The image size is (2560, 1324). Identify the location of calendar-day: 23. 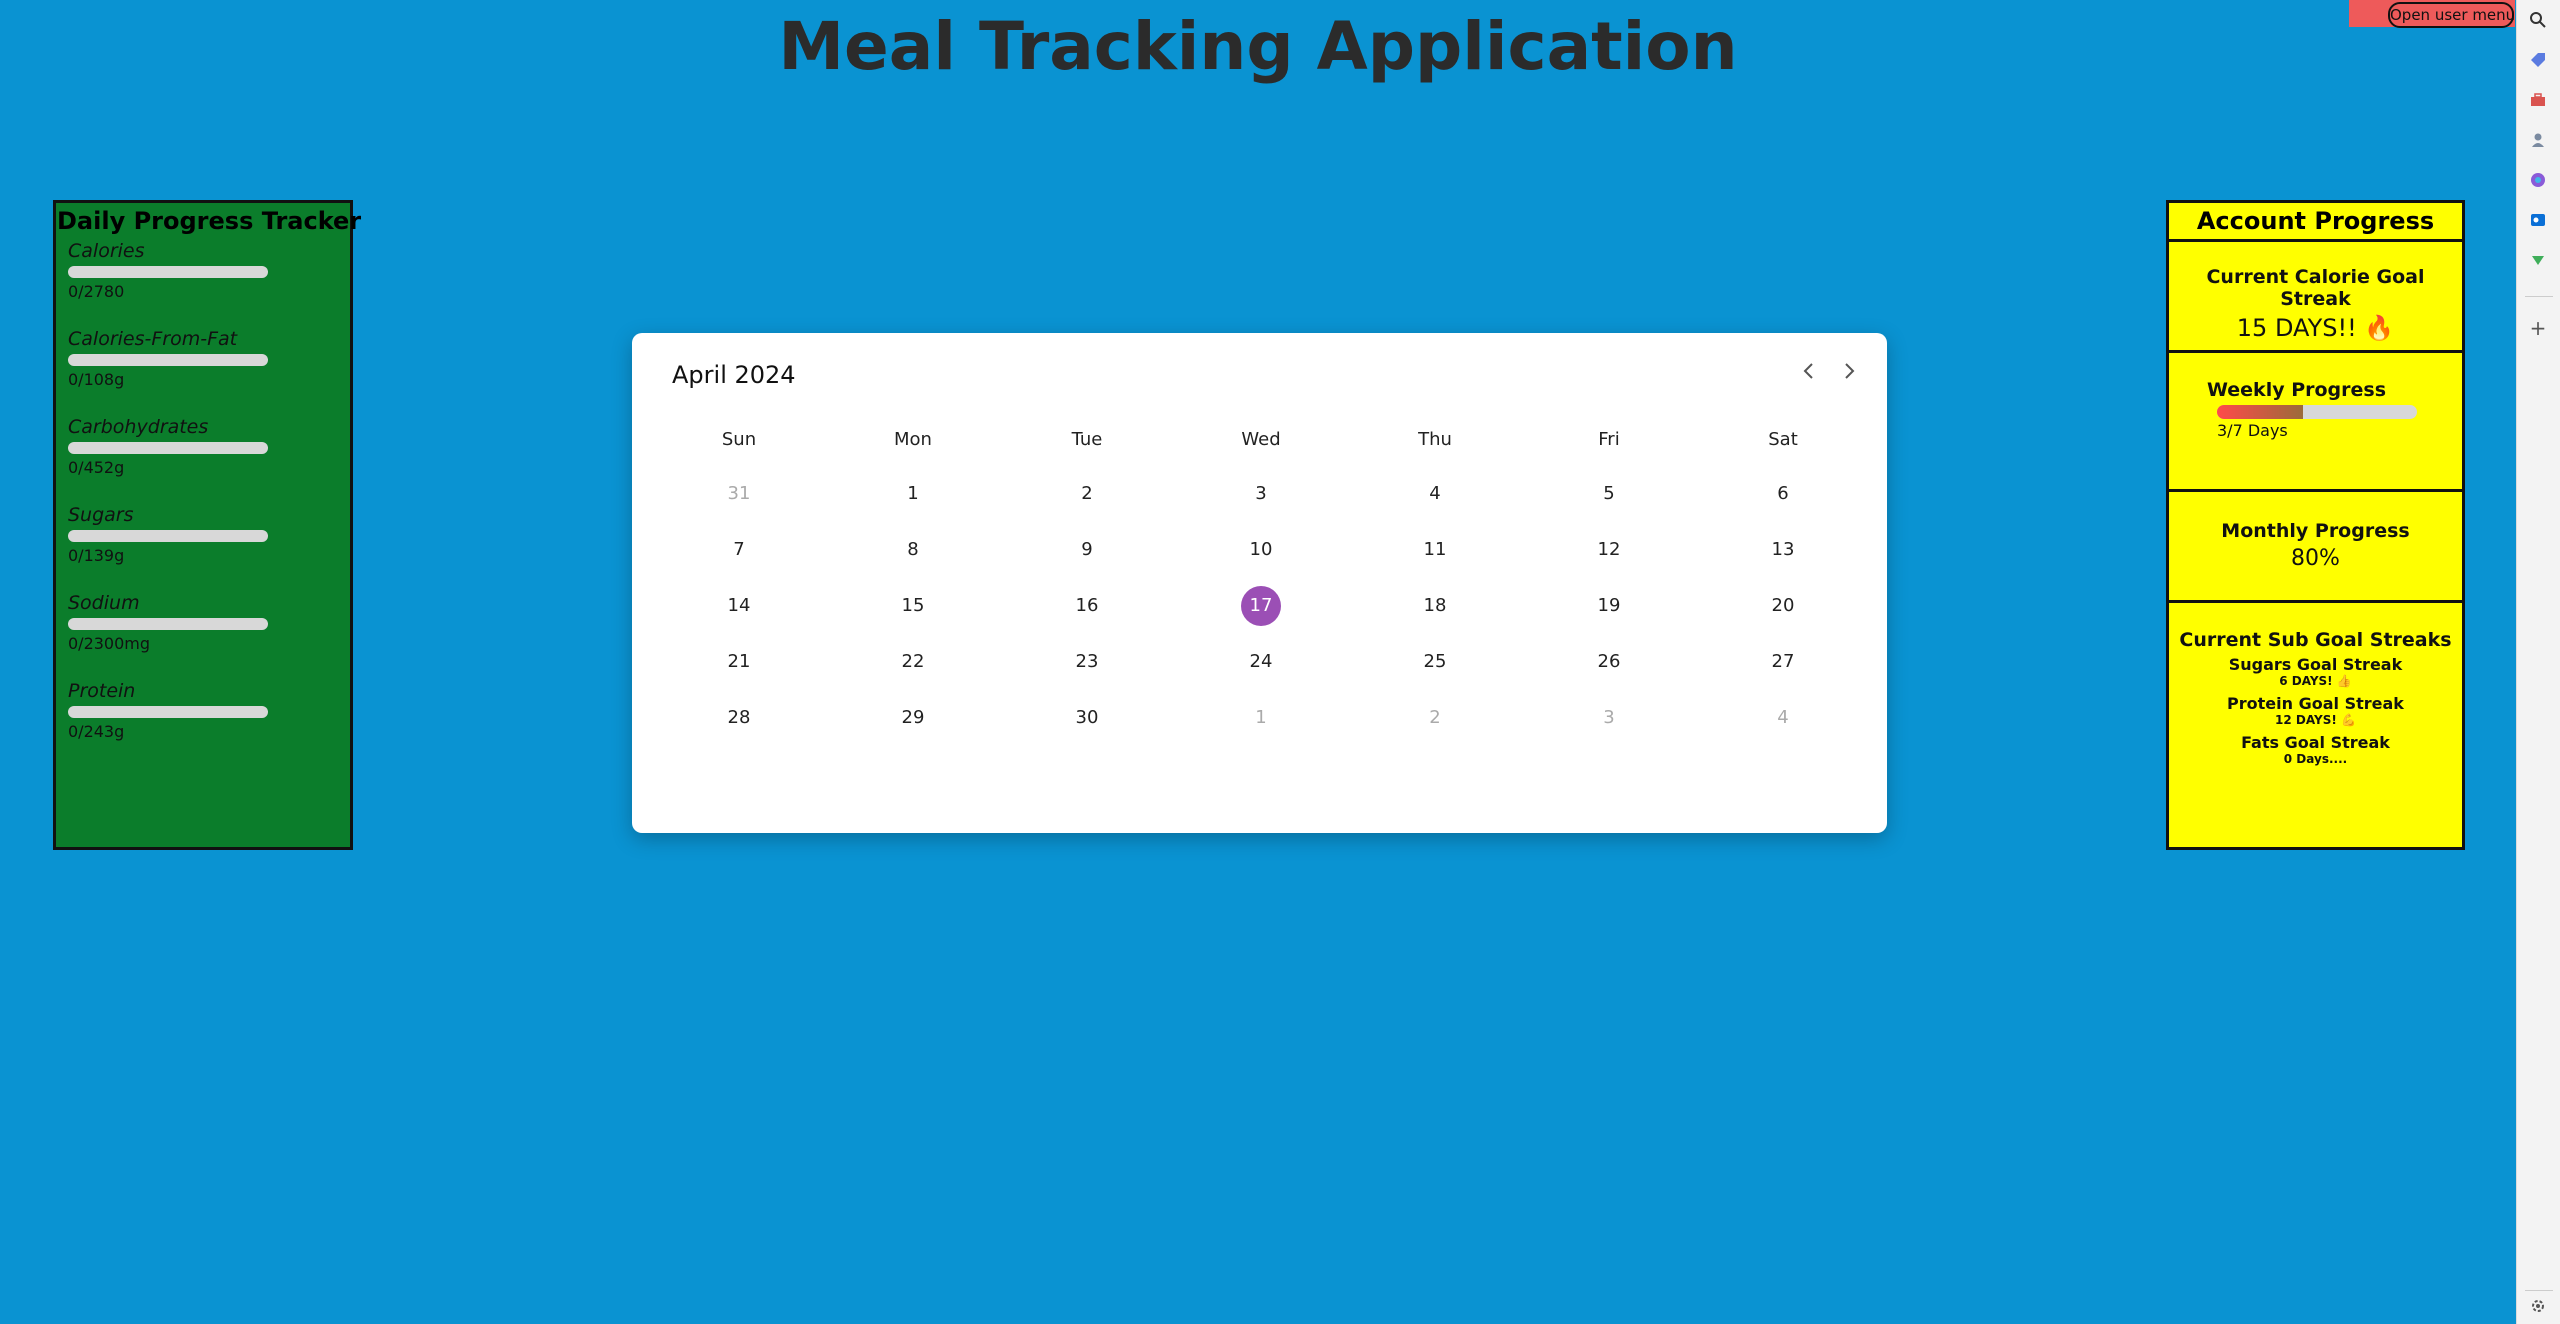
(1087, 662).